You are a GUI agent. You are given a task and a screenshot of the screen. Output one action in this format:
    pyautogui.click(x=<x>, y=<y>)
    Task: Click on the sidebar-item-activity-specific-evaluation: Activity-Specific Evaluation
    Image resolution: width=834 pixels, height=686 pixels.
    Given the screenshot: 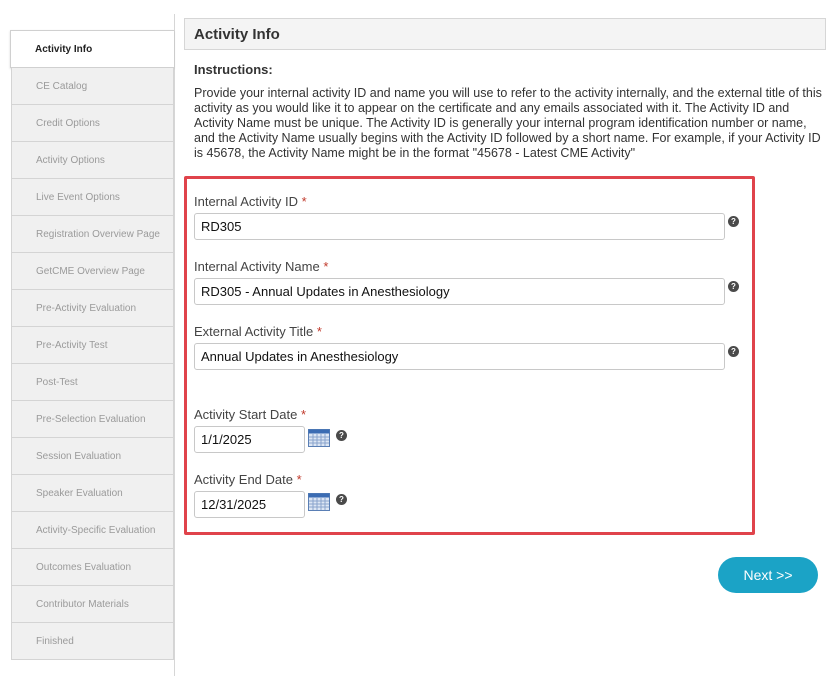 What is the action you would take?
    pyautogui.click(x=92, y=530)
    